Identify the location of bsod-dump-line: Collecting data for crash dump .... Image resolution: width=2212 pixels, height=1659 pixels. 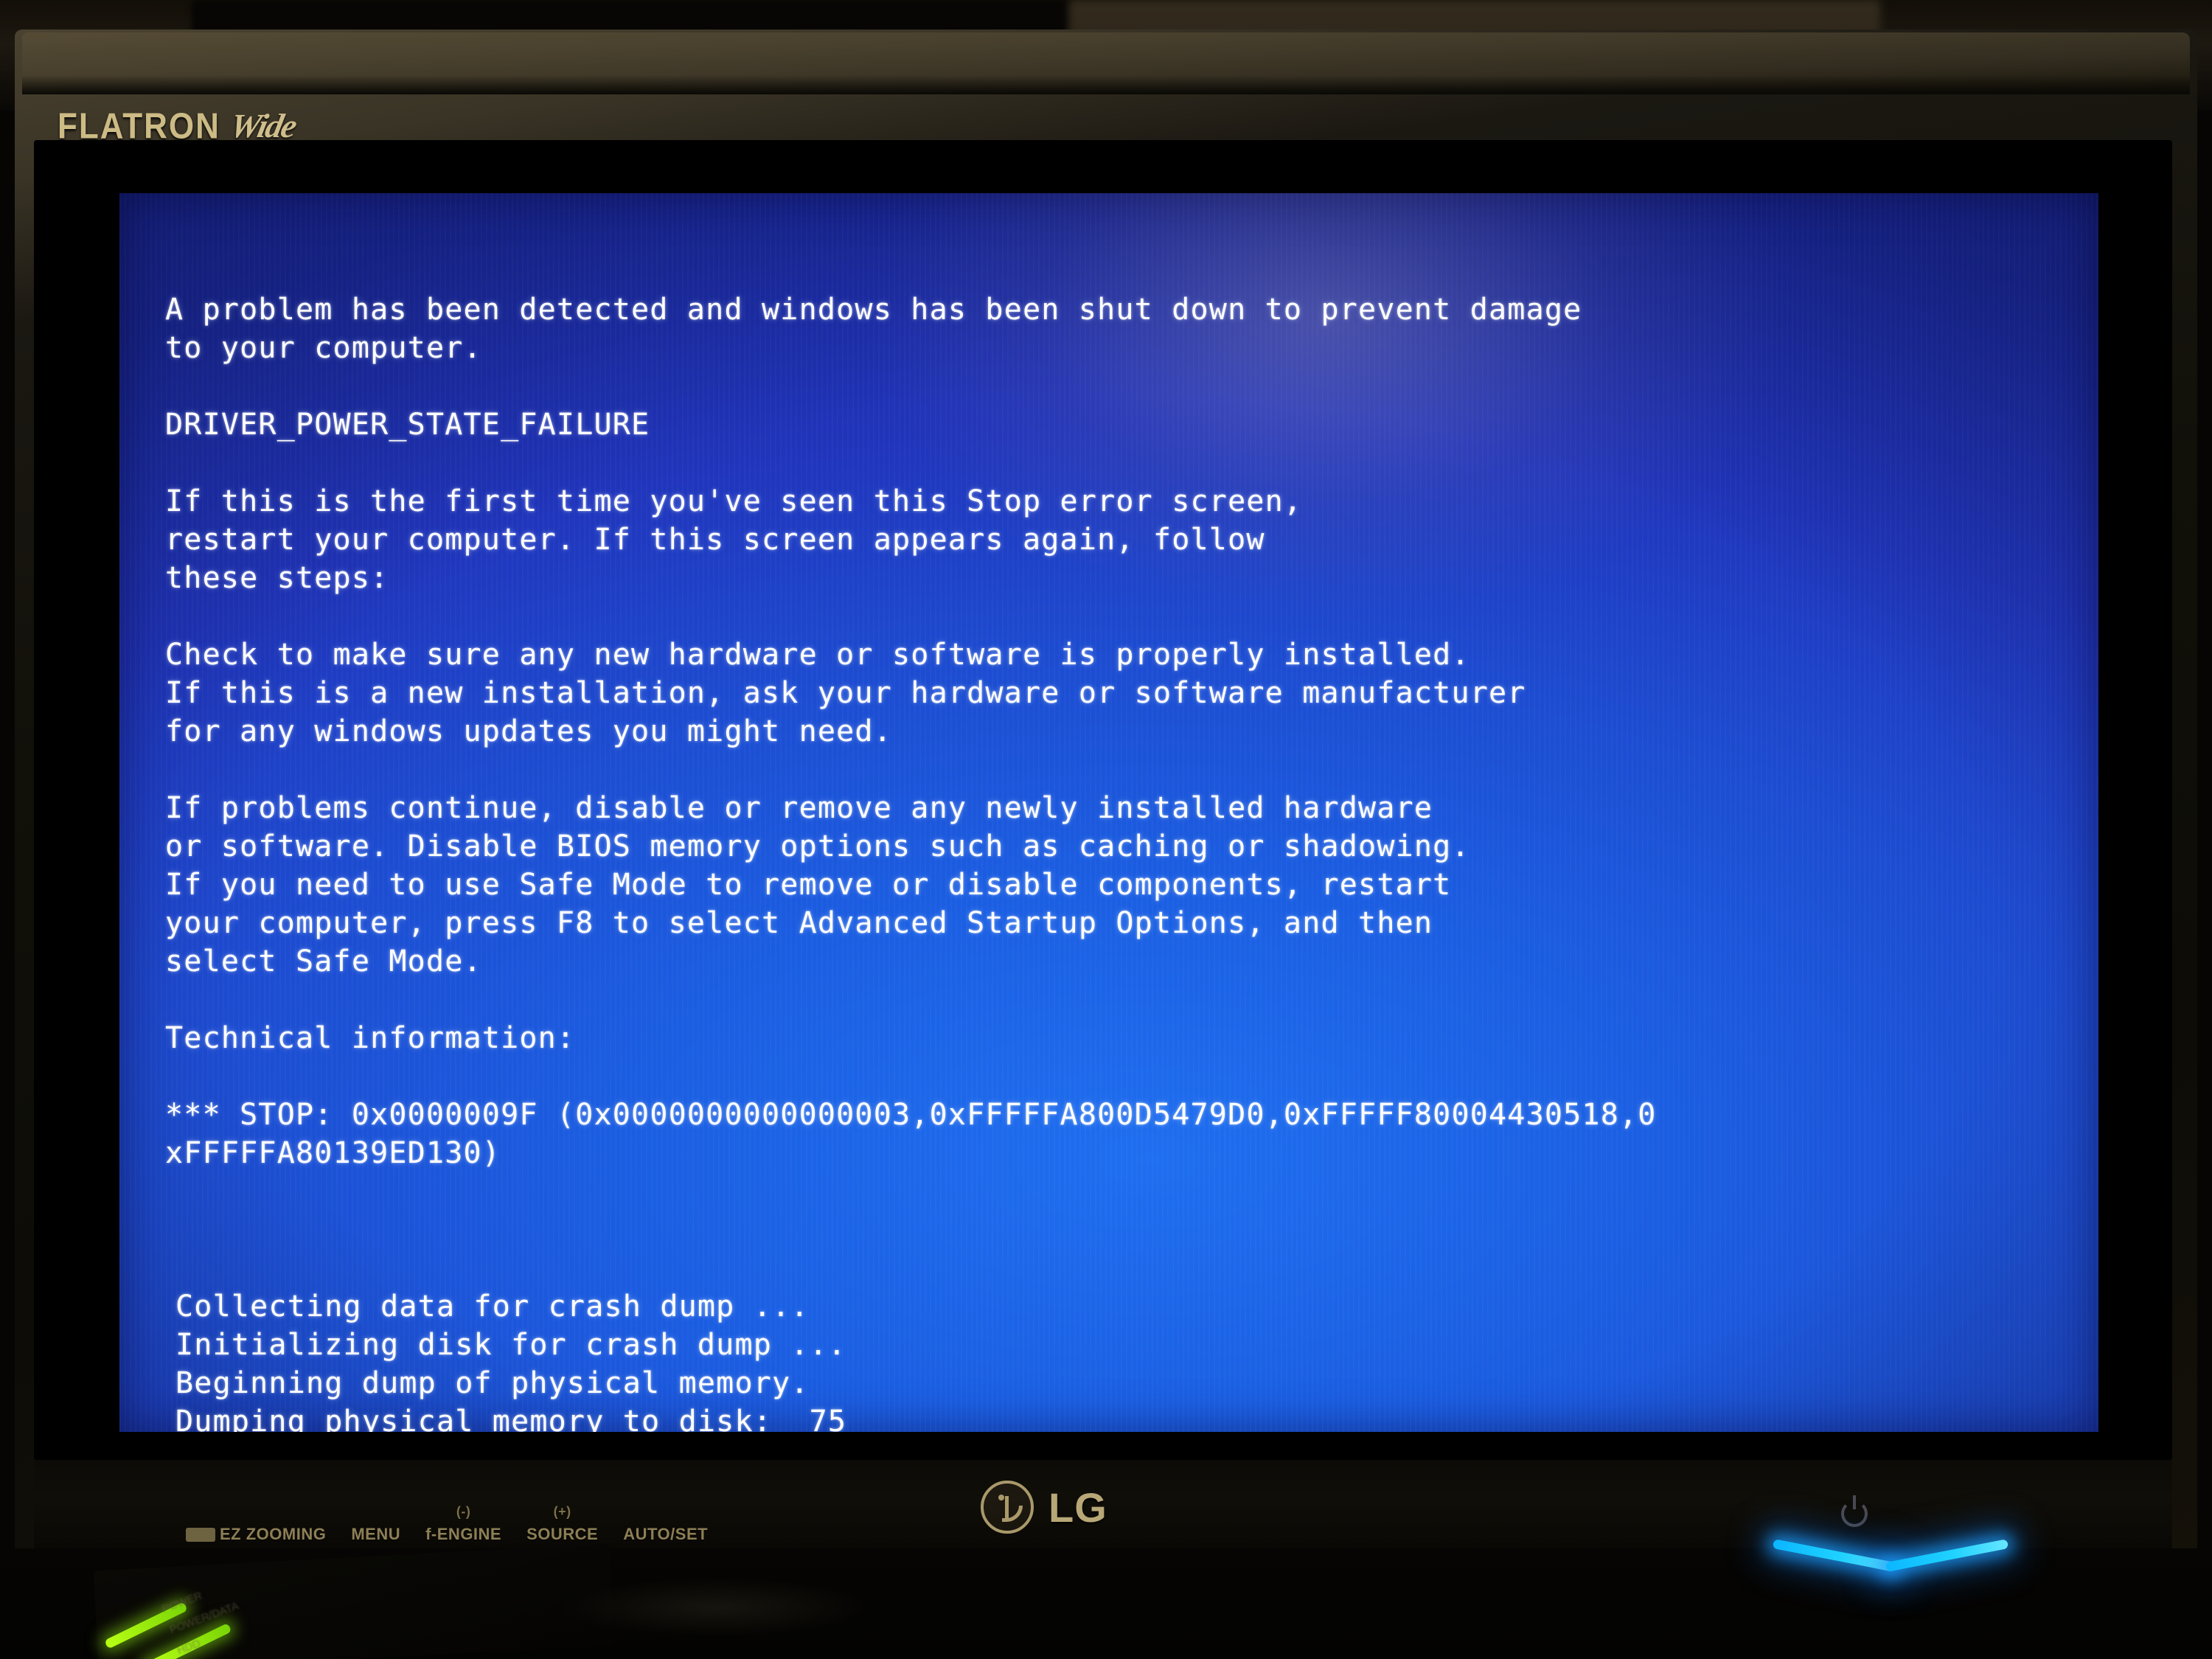
(492, 1307).